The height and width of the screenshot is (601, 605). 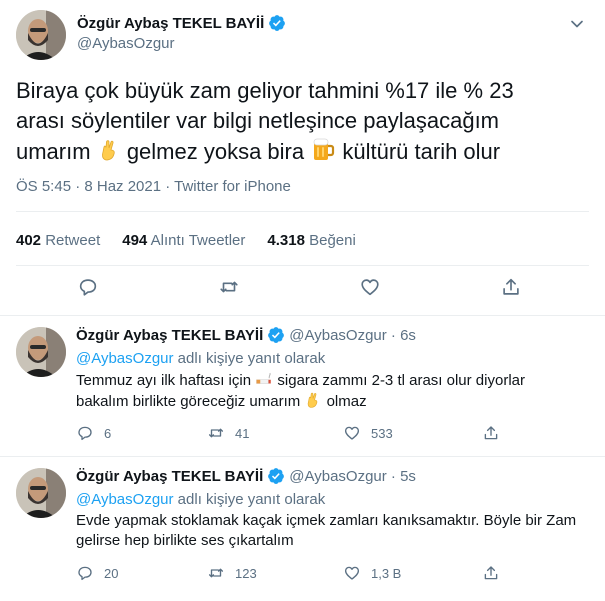 I want to click on beer-mug-emoji-icon, so click(x=324, y=149).